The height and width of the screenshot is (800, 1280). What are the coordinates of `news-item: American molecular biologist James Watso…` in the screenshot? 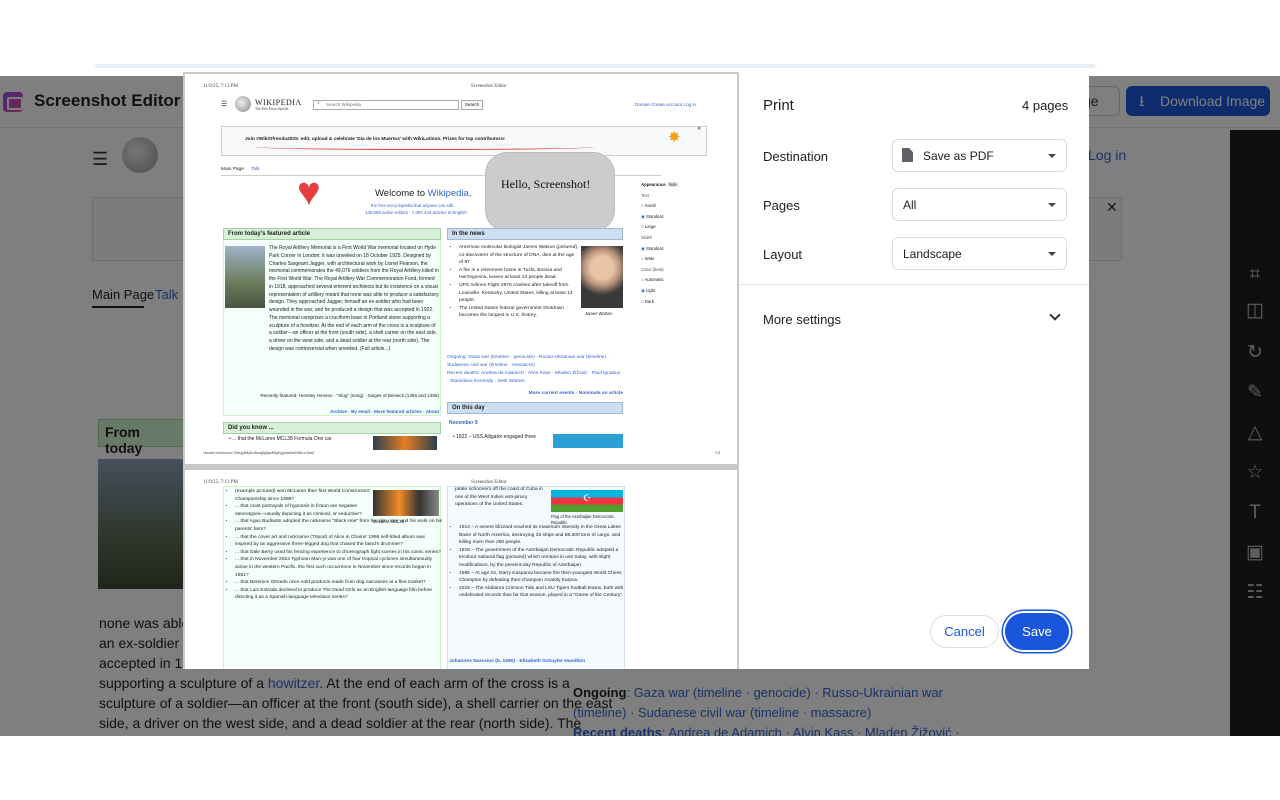 It's located at (519, 255).